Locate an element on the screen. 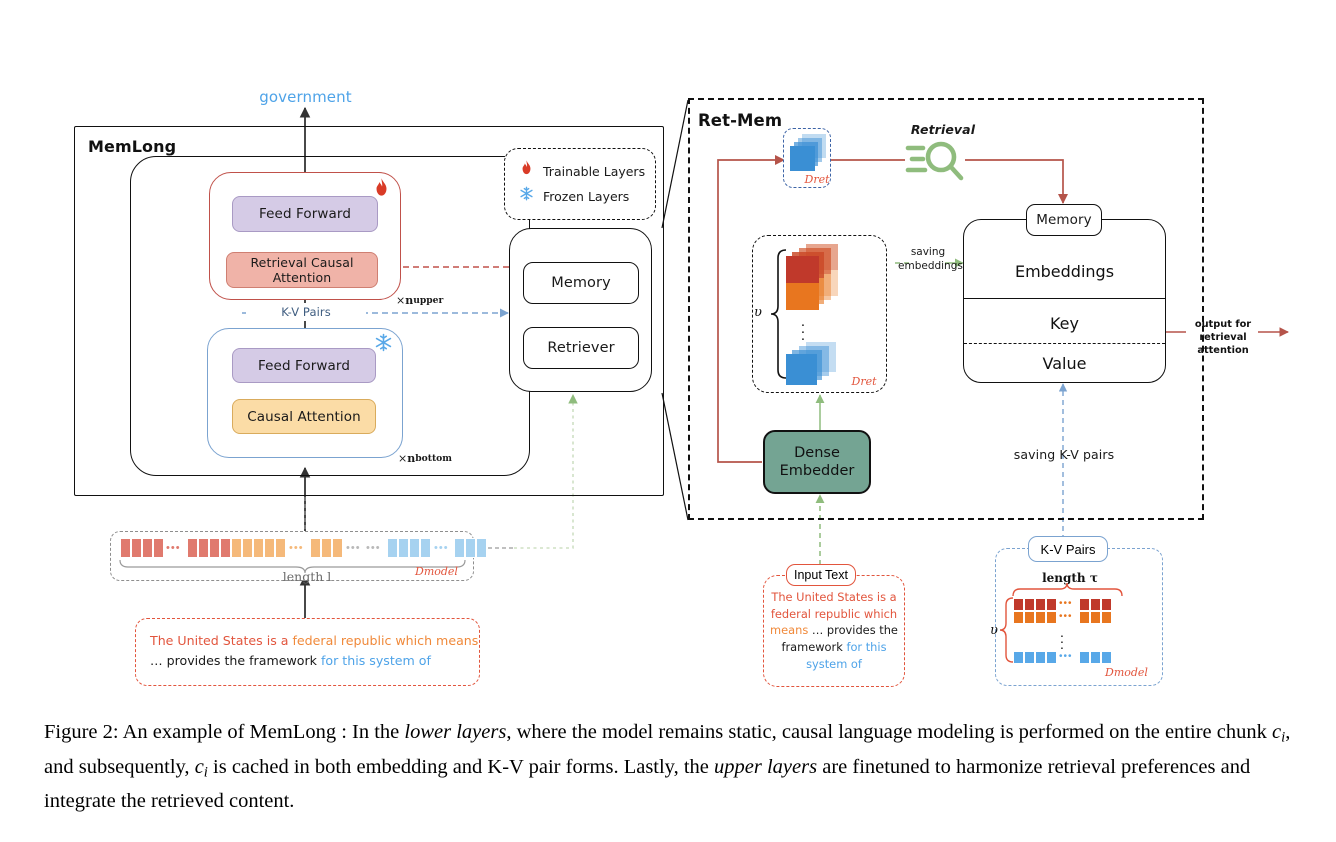  seg-red: The United States is a is located at coordinates (221, 640).